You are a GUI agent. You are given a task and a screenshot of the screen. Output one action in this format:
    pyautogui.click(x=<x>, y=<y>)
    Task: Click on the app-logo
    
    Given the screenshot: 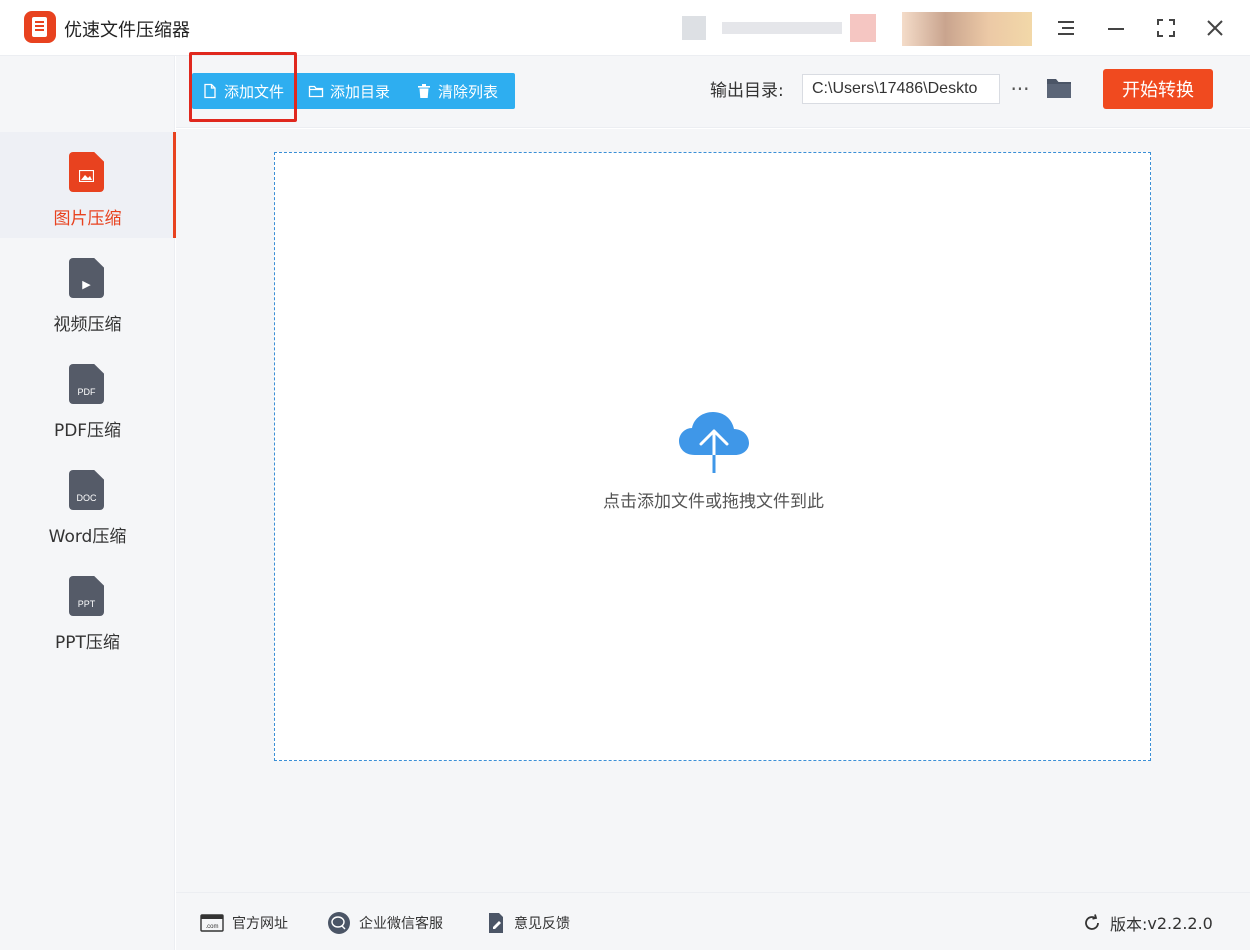 What is the action you would take?
    pyautogui.click(x=40, y=27)
    